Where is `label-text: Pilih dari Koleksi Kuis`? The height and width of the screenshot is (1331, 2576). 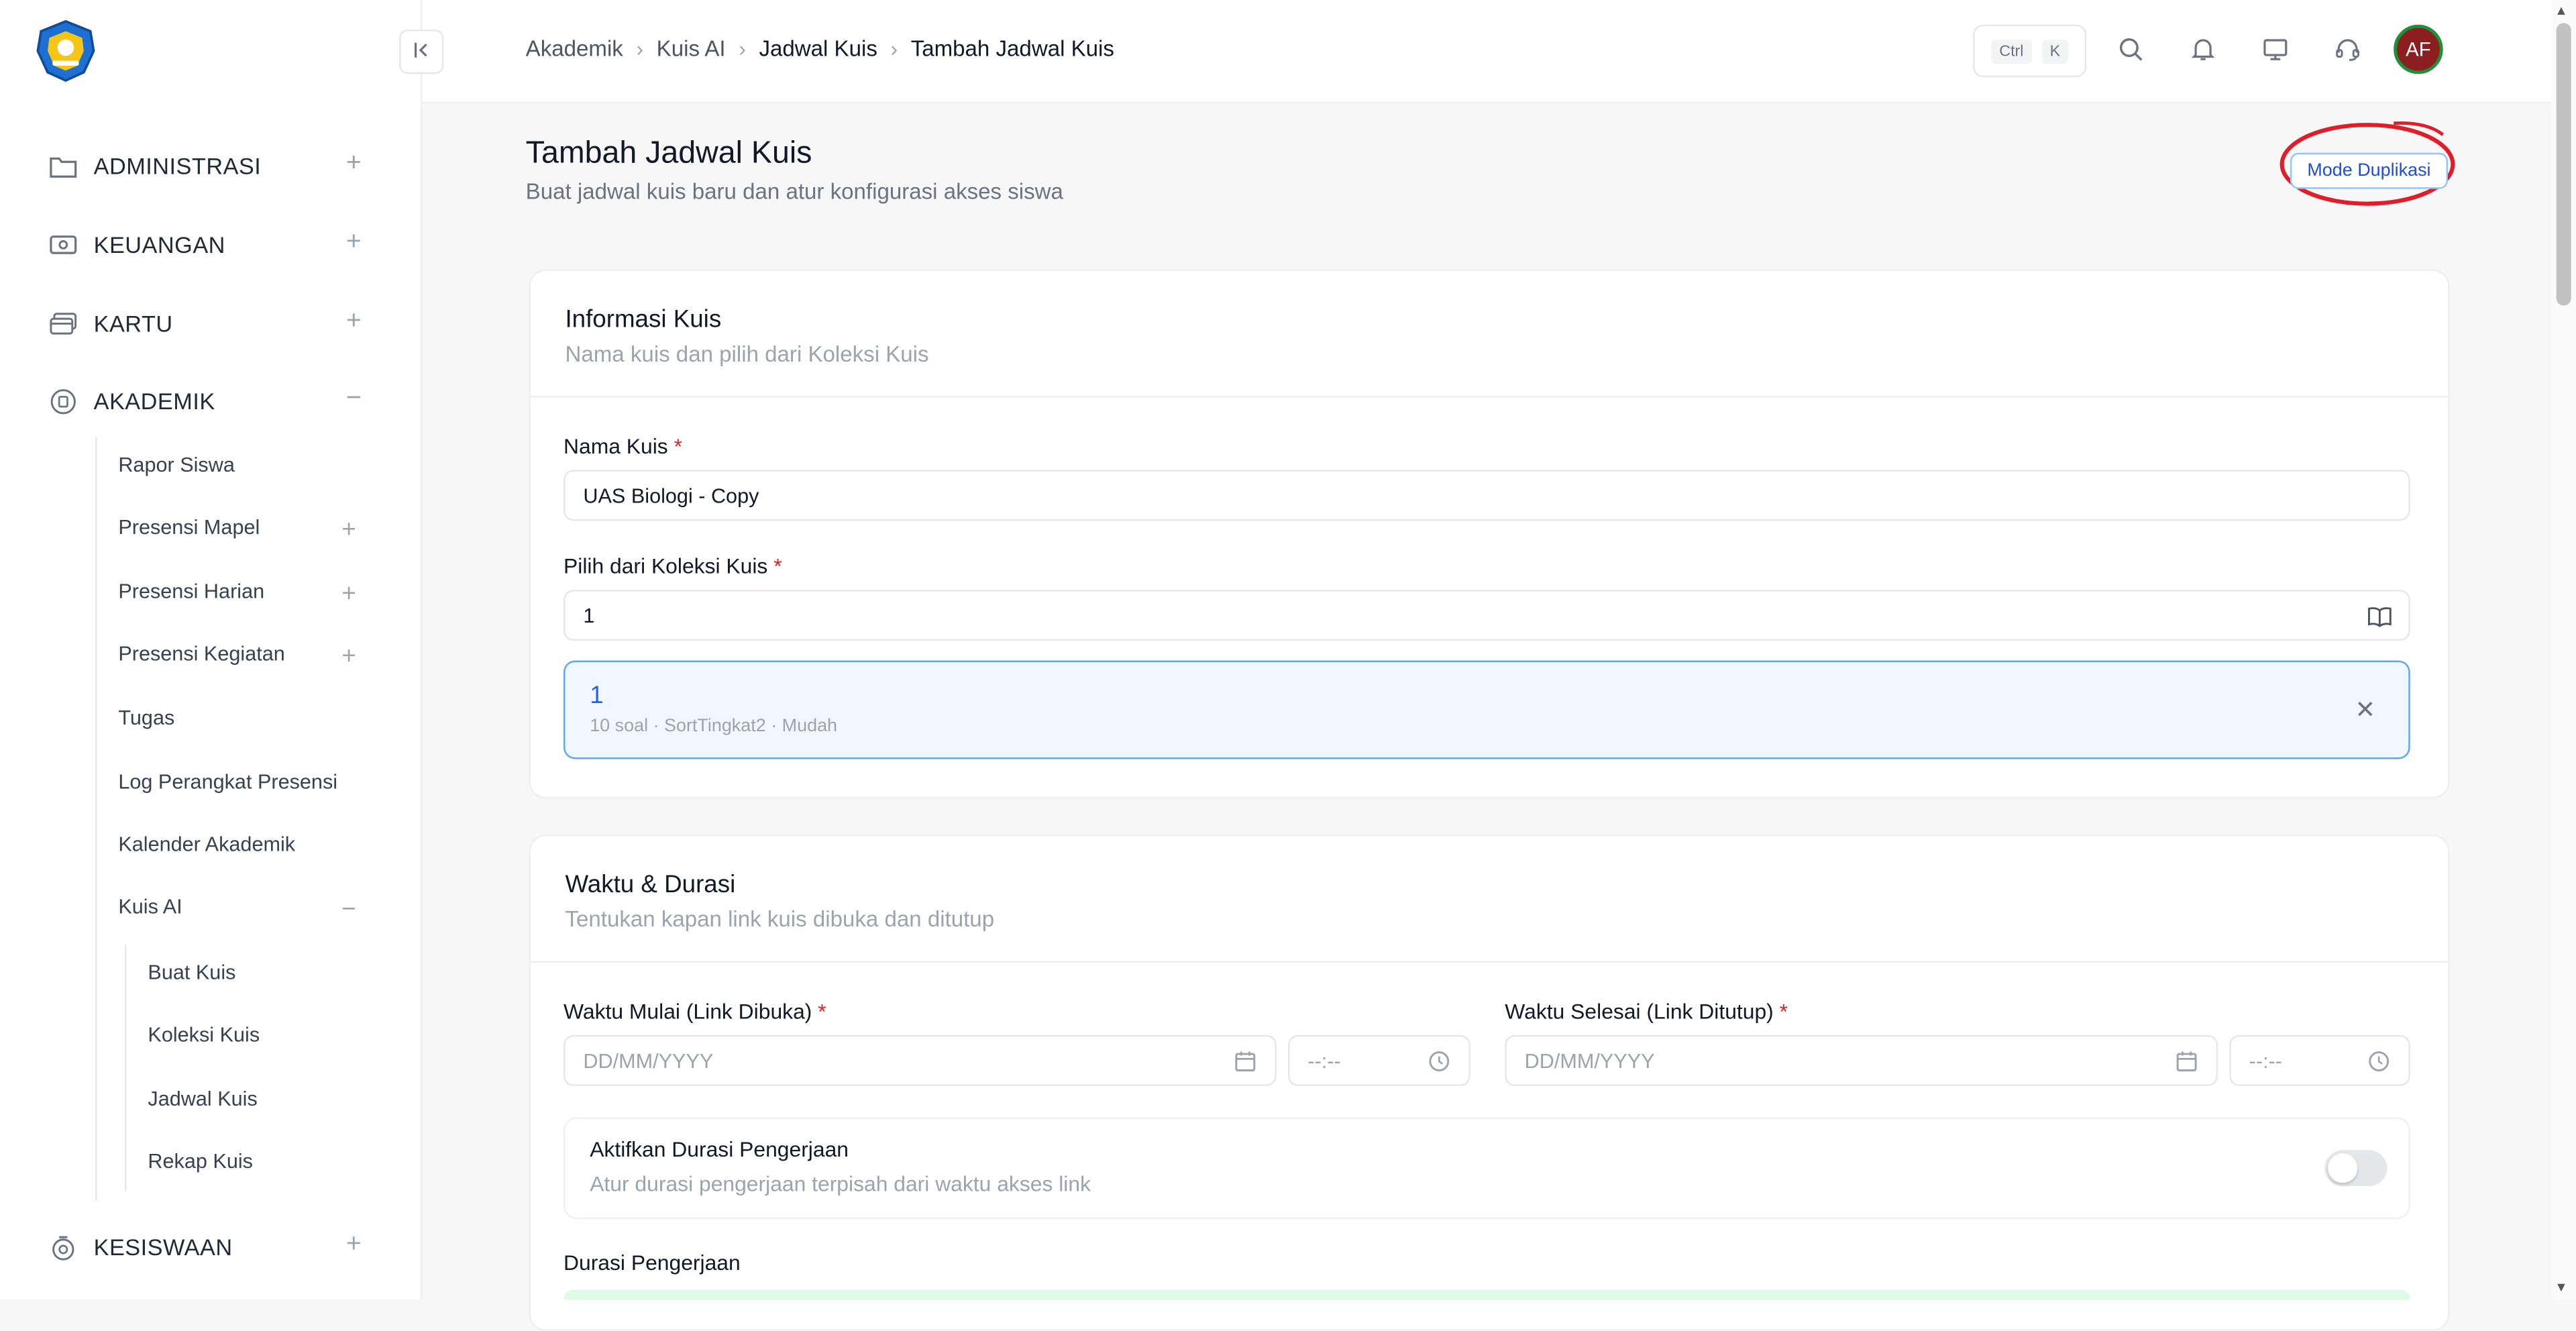
label-text: Pilih dari Koleksi Kuis is located at coordinates (666, 566).